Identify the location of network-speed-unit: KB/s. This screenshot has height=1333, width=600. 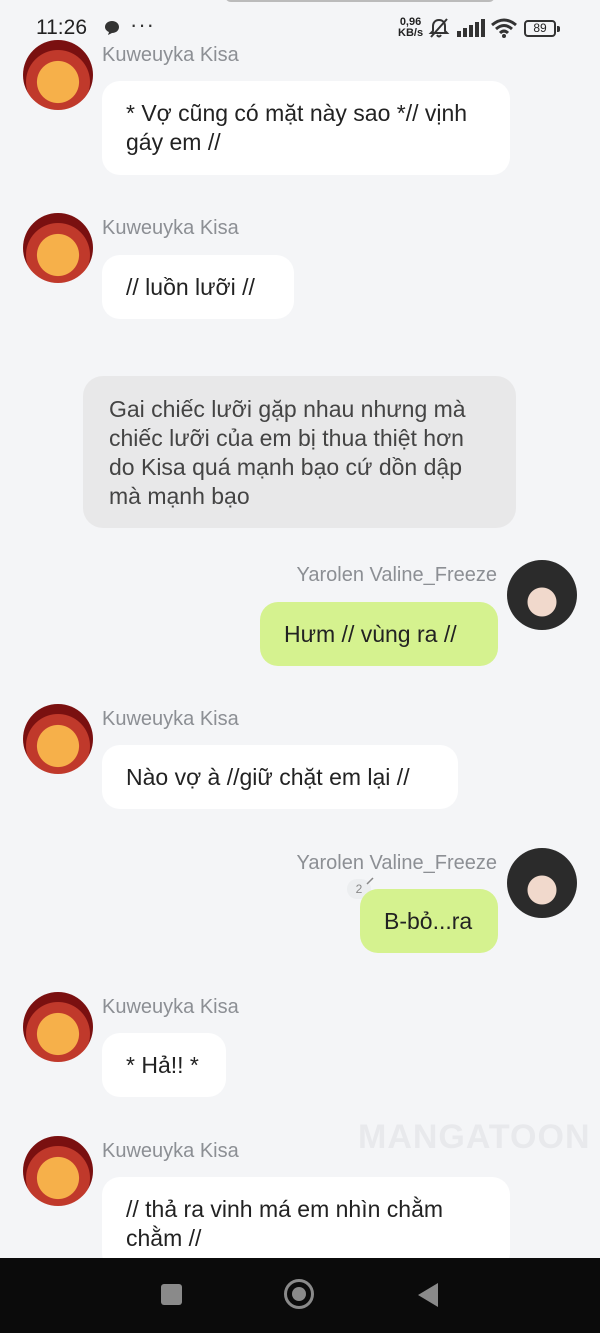
(411, 33).